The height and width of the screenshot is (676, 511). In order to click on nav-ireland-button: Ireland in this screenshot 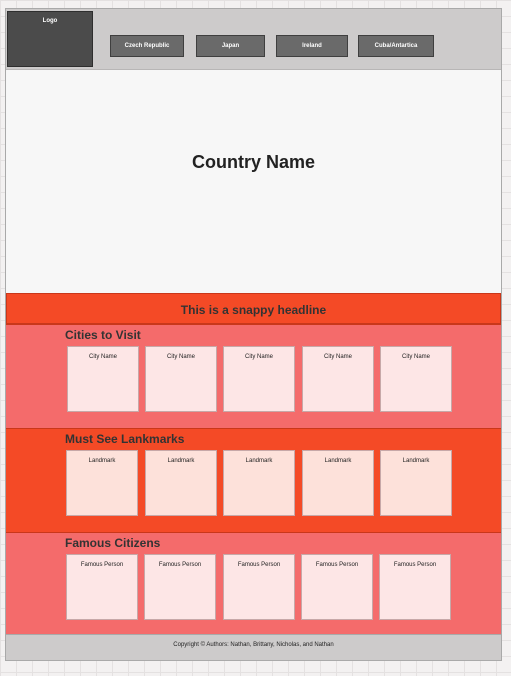, I will do `click(312, 46)`.